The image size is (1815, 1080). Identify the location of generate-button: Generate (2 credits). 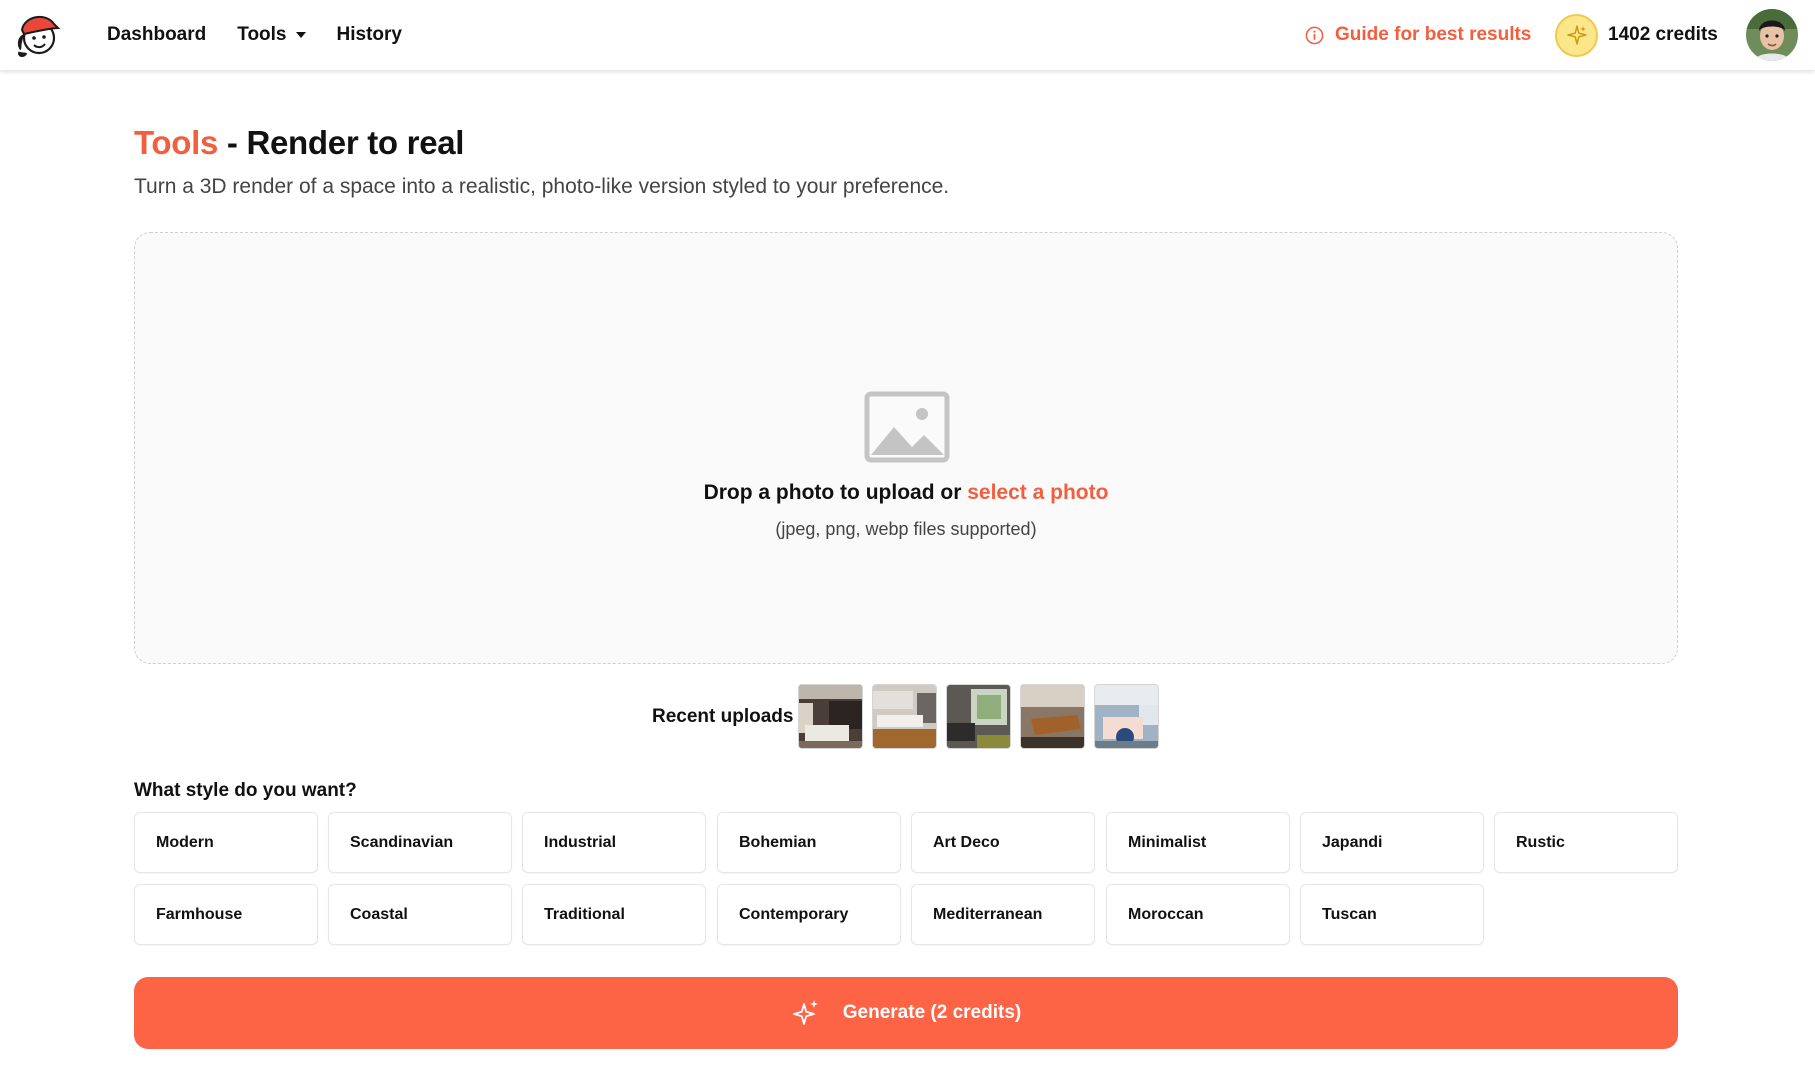
(906, 1013).